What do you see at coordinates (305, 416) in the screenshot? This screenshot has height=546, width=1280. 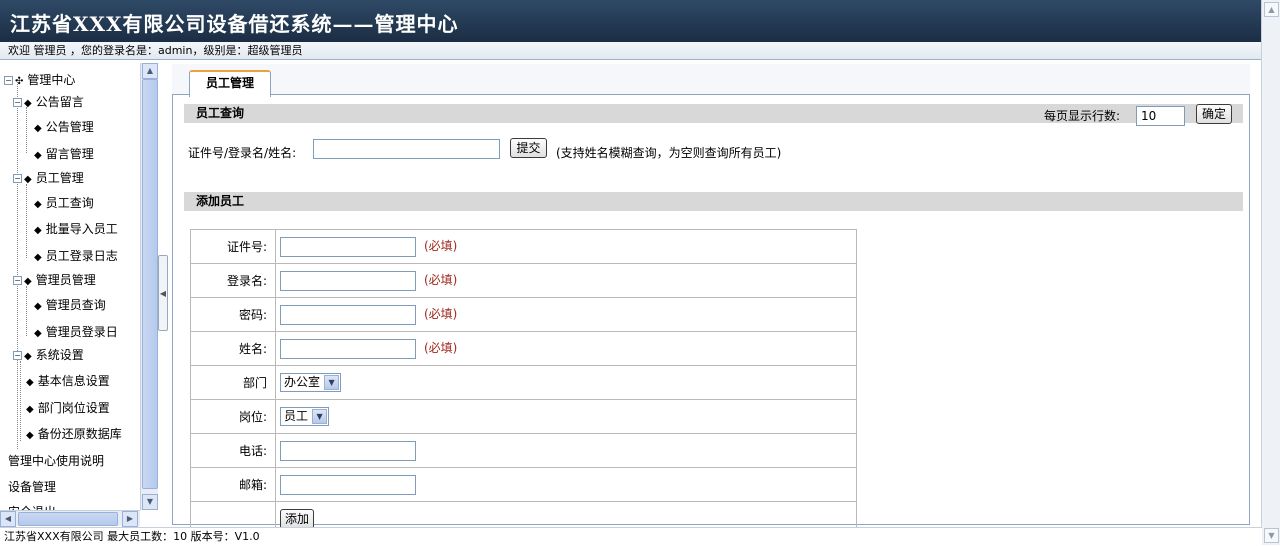 I see `position-select: 员工 ▼` at bounding box center [305, 416].